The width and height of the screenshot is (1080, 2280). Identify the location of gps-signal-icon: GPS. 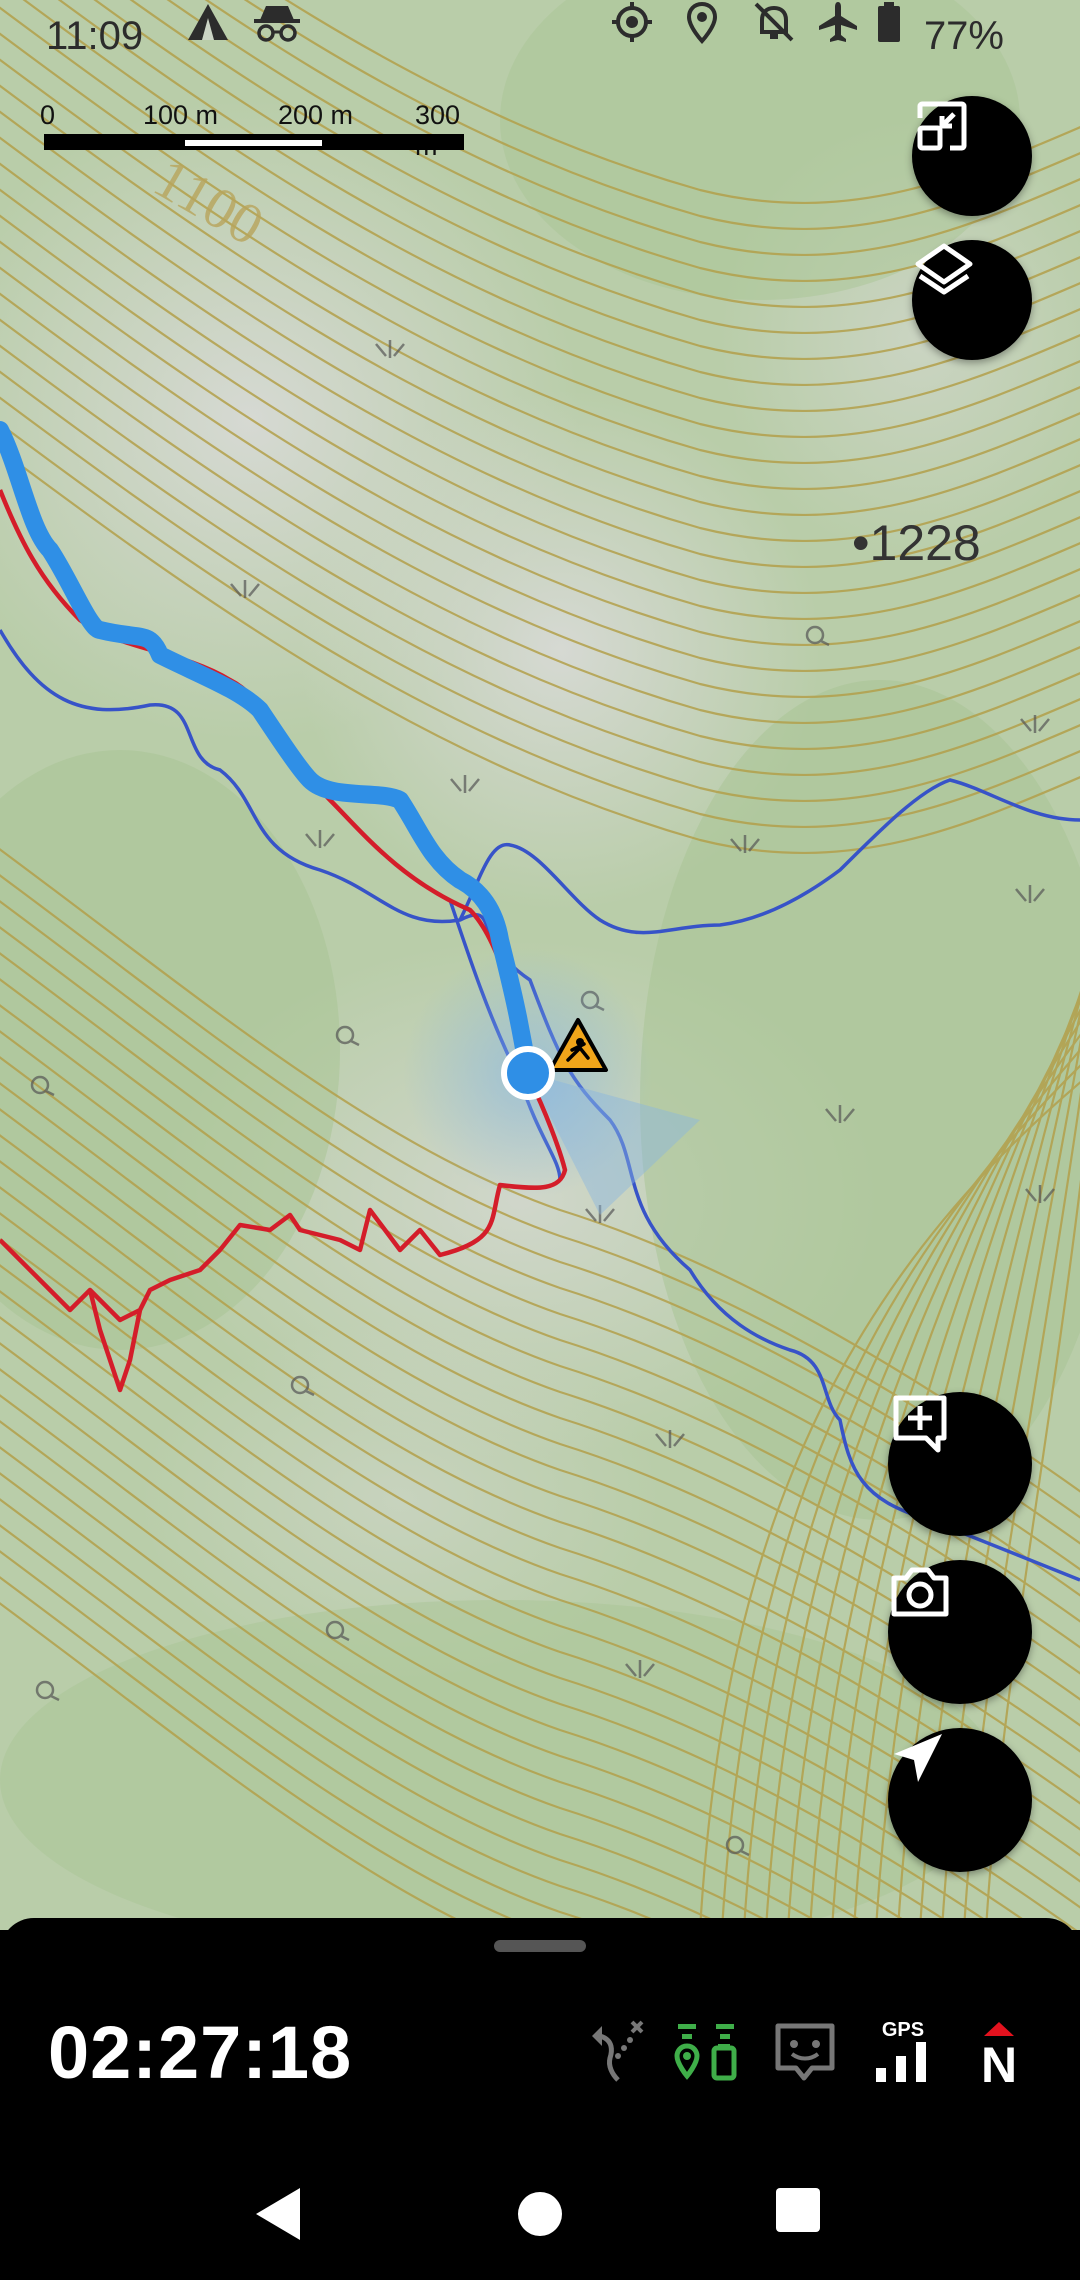
(903, 2053).